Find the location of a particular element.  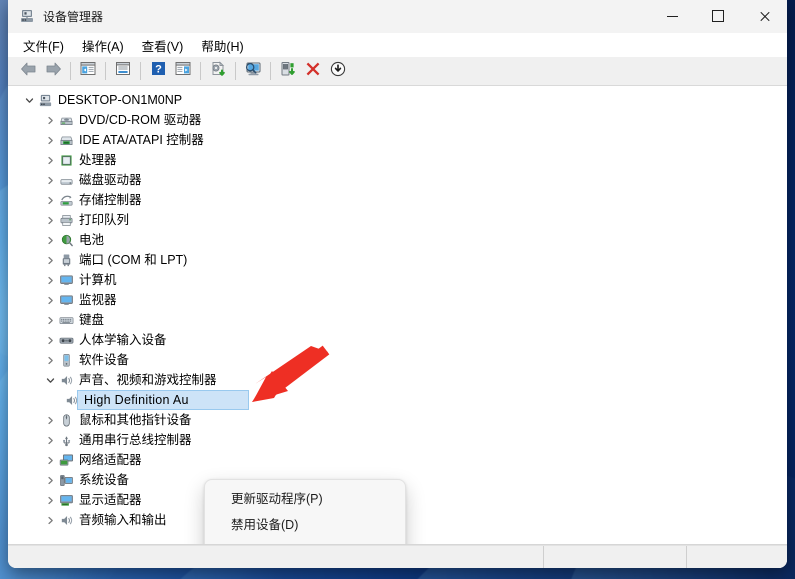

toolbar: ? is located at coordinates (397, 71).